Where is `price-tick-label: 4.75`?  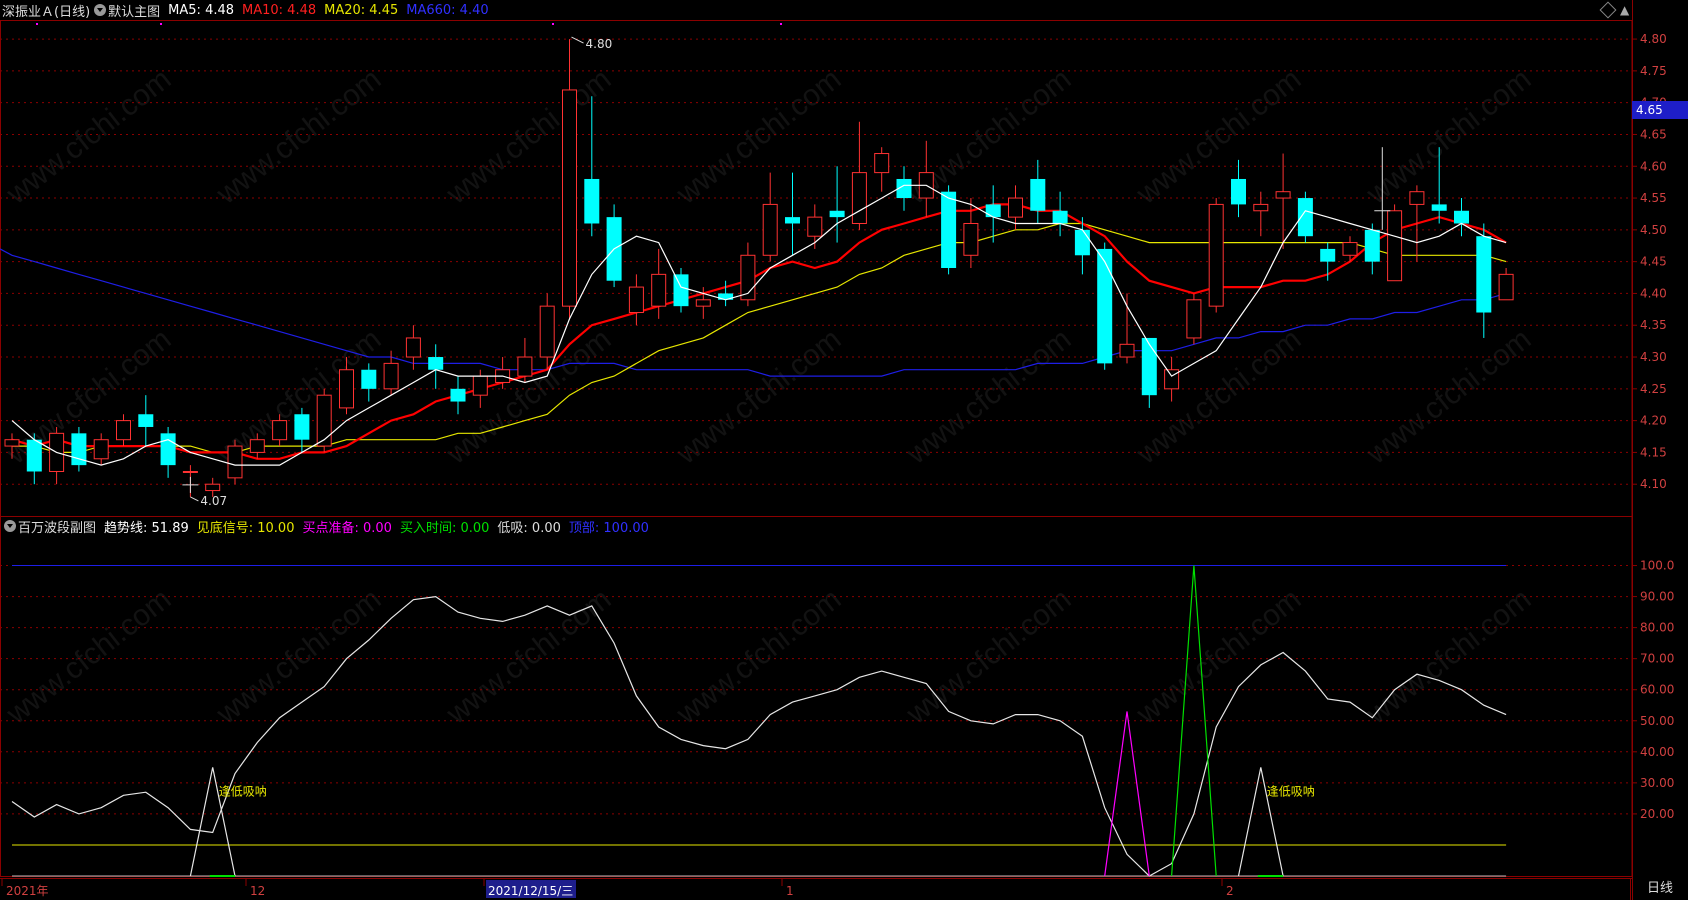
price-tick-label: 4.75 is located at coordinates (1653, 71).